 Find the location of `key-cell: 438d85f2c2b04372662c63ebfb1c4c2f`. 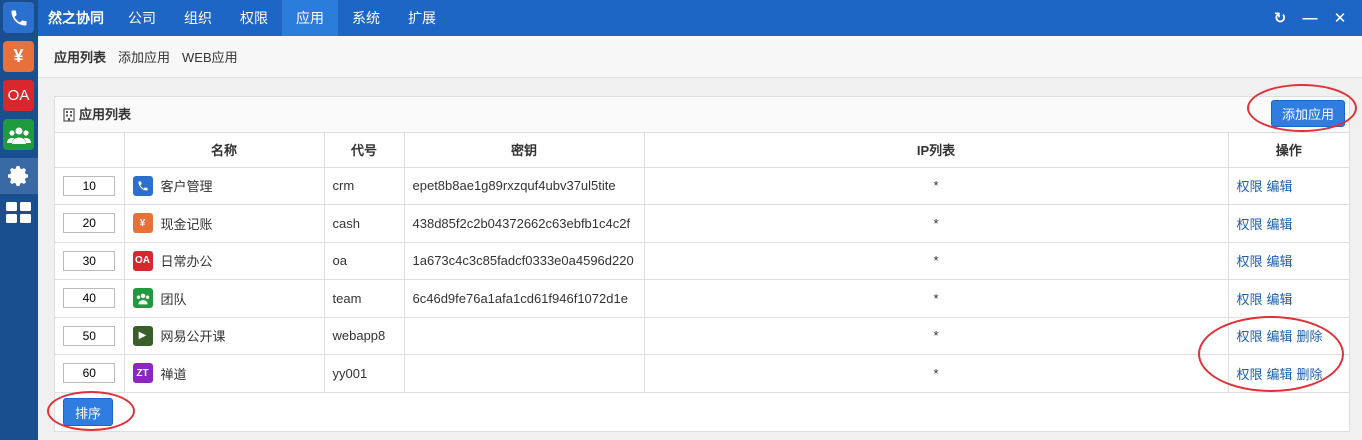

key-cell: 438d85f2c2b04372662c63ebfb1c4c2f is located at coordinates (524, 223).